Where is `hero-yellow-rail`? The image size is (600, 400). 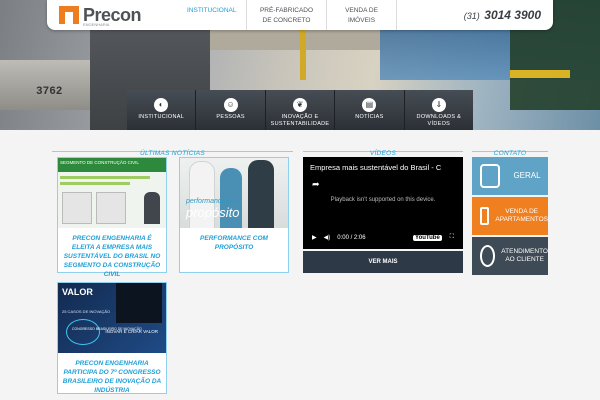 hero-yellow-rail is located at coordinates (540, 74).